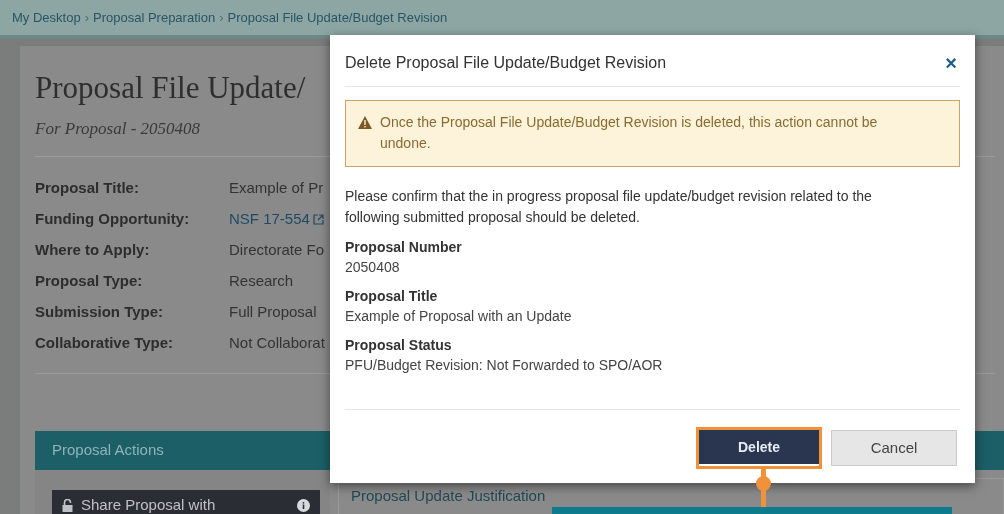 The width and height of the screenshot is (1004, 514). Describe the element at coordinates (118, 129) in the screenshot. I see `page-subtitle: For Proposal - 2050408` at that location.